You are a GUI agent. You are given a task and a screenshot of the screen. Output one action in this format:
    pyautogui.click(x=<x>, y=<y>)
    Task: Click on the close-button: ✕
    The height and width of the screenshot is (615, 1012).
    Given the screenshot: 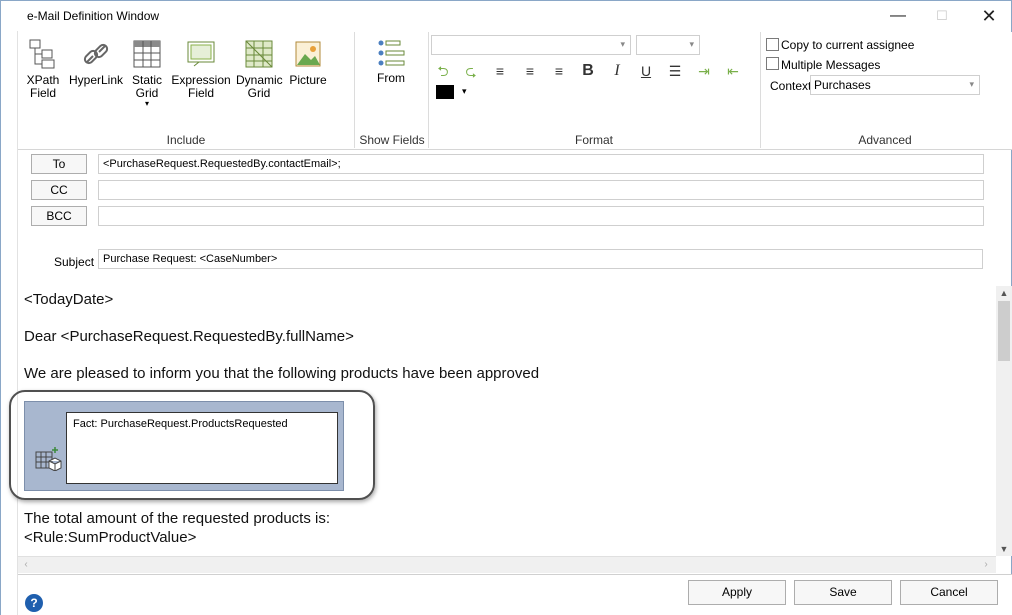 What is the action you would take?
    pyautogui.click(x=989, y=16)
    